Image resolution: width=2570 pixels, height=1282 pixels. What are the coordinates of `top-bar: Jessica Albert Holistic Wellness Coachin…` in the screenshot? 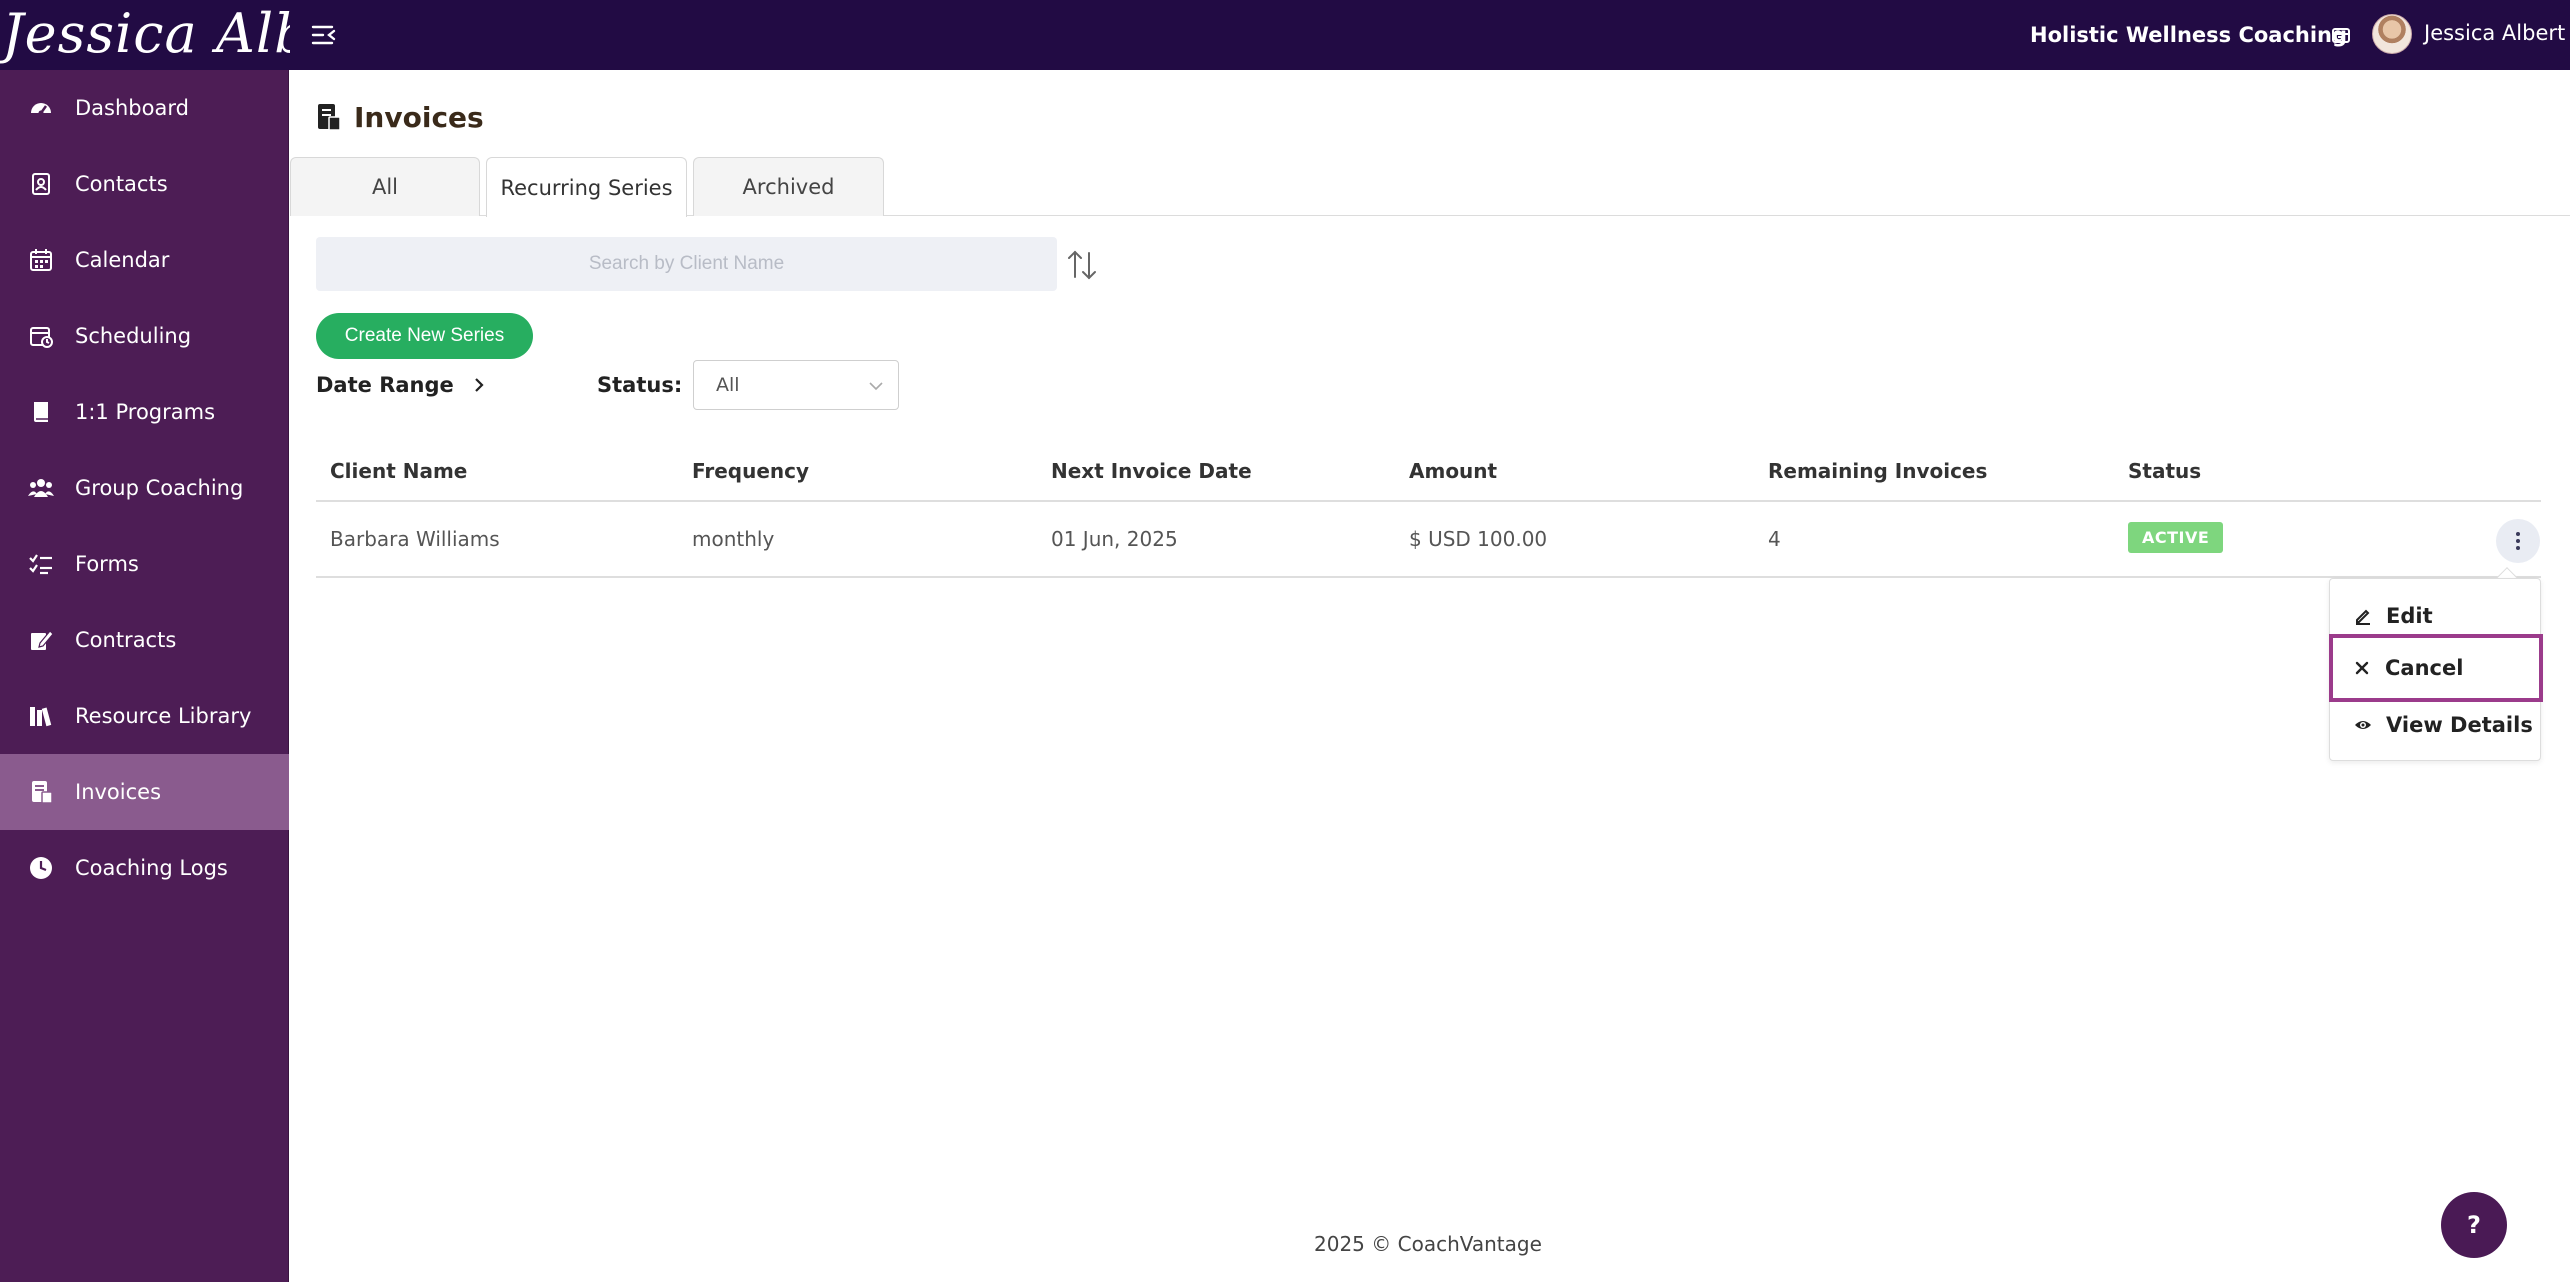 It's located at (1285, 35).